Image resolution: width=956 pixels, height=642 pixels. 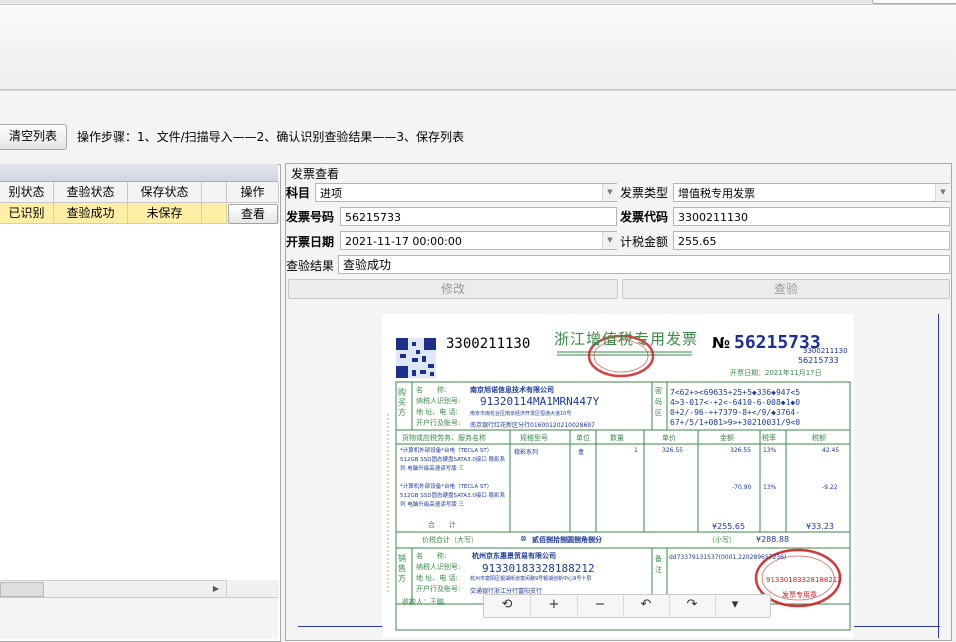 I want to click on invoice-code-text: 3300211130, so click(x=488, y=344).